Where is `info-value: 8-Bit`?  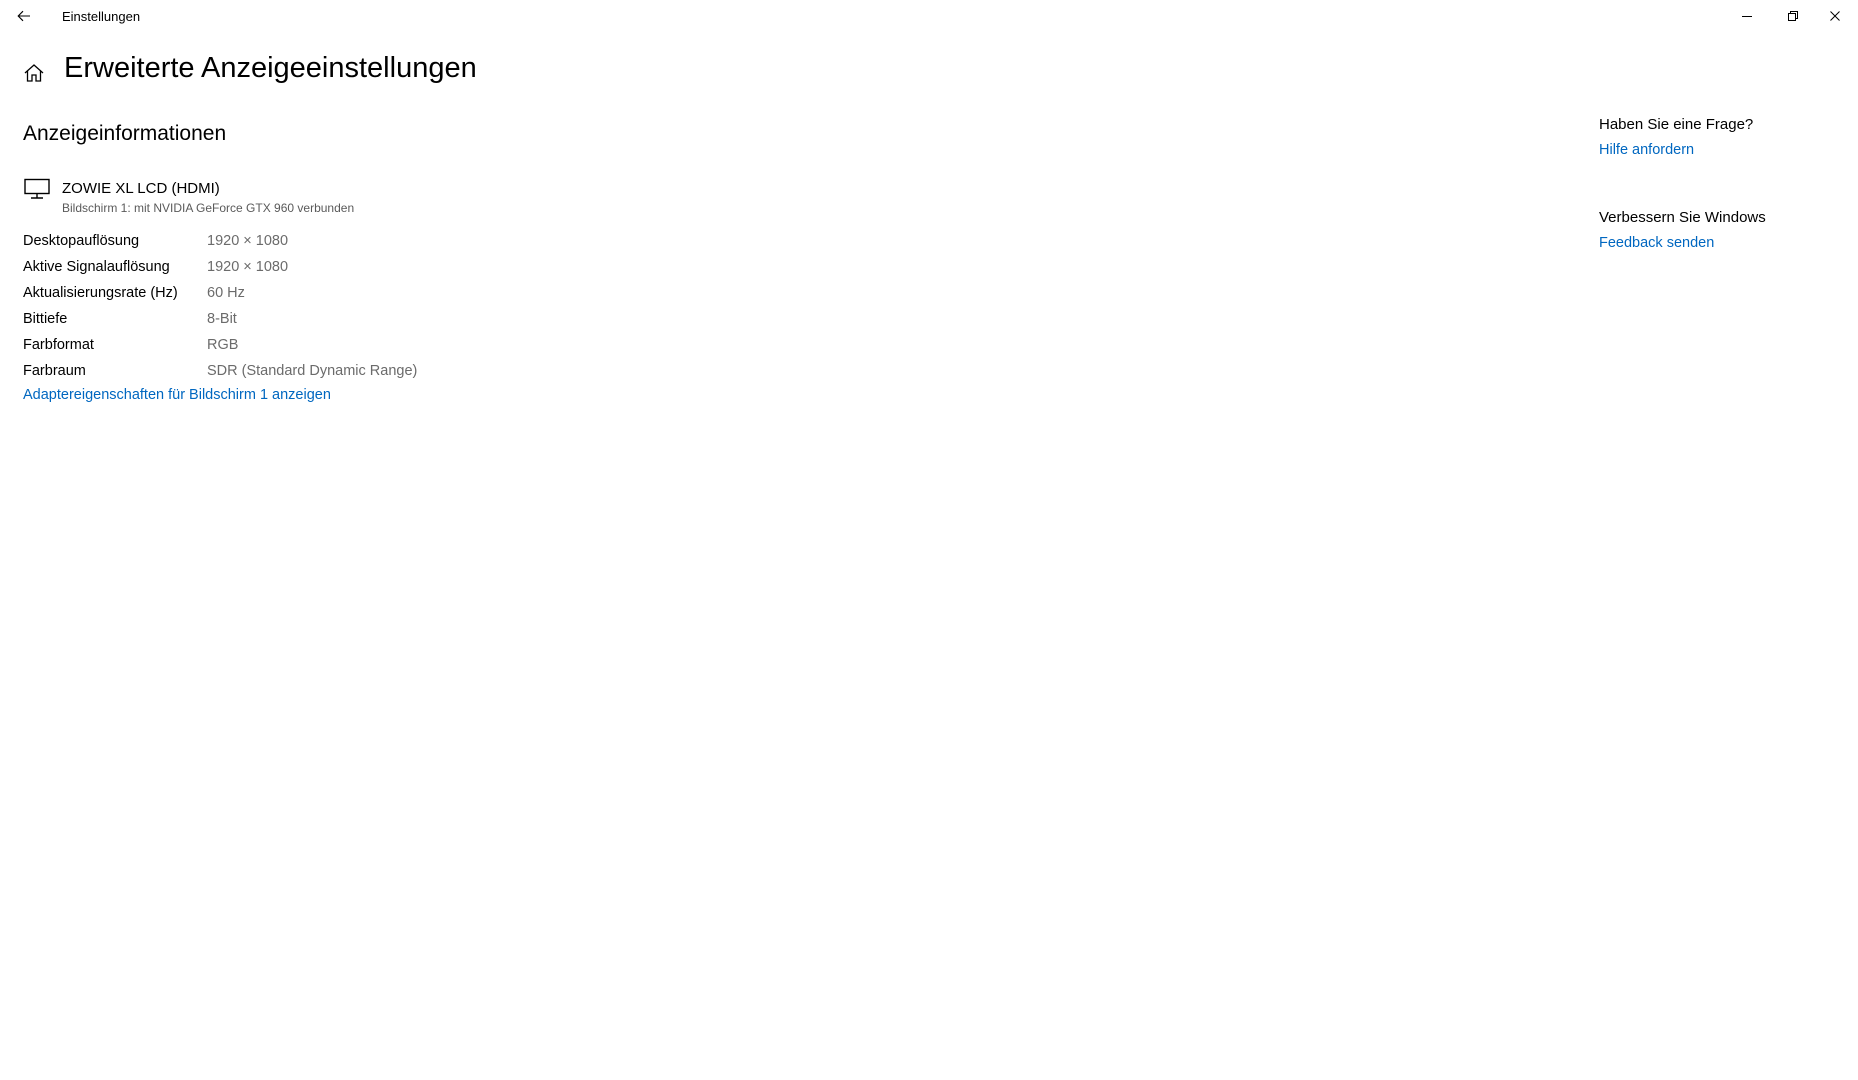 info-value: 8-Bit is located at coordinates (222, 319).